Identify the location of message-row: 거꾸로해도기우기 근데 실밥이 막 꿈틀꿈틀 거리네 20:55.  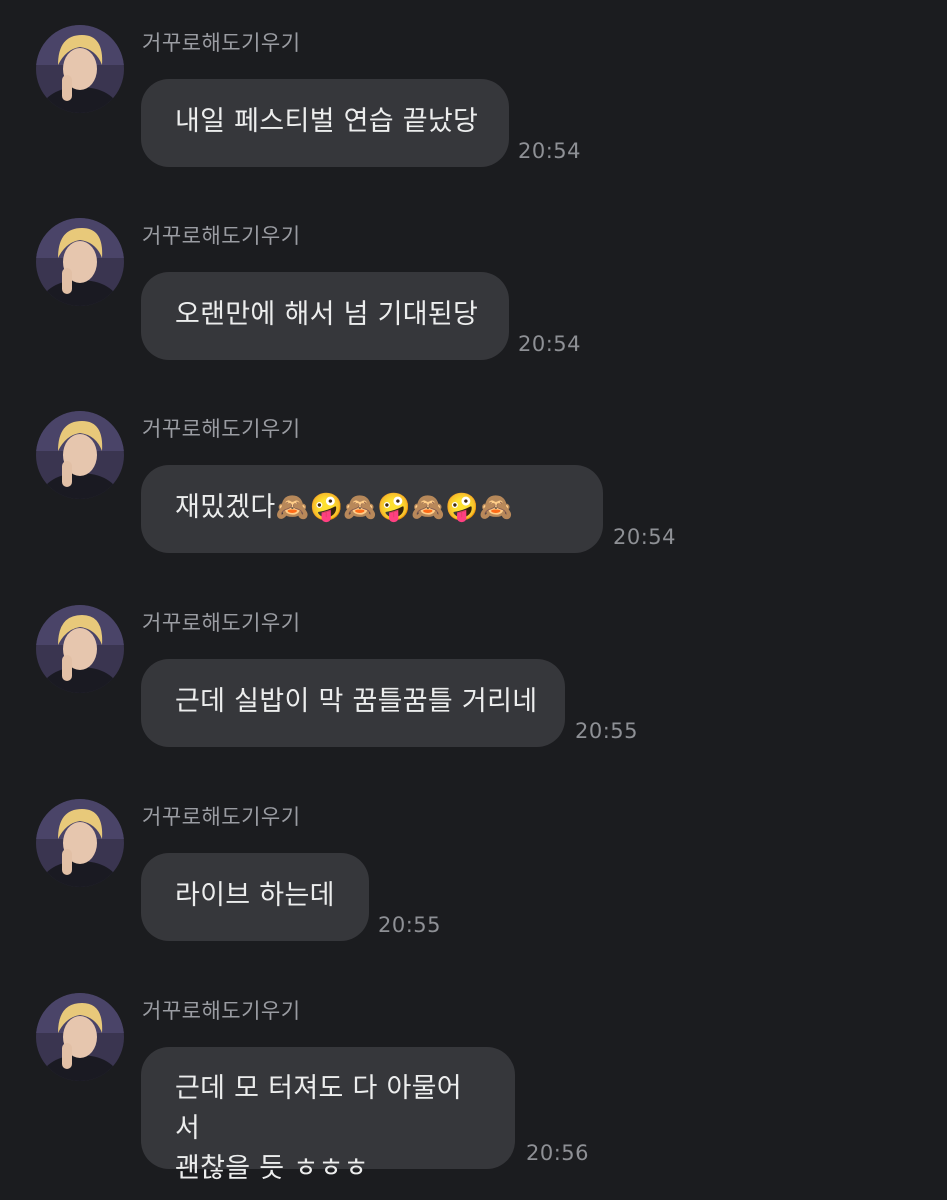
(473, 680).